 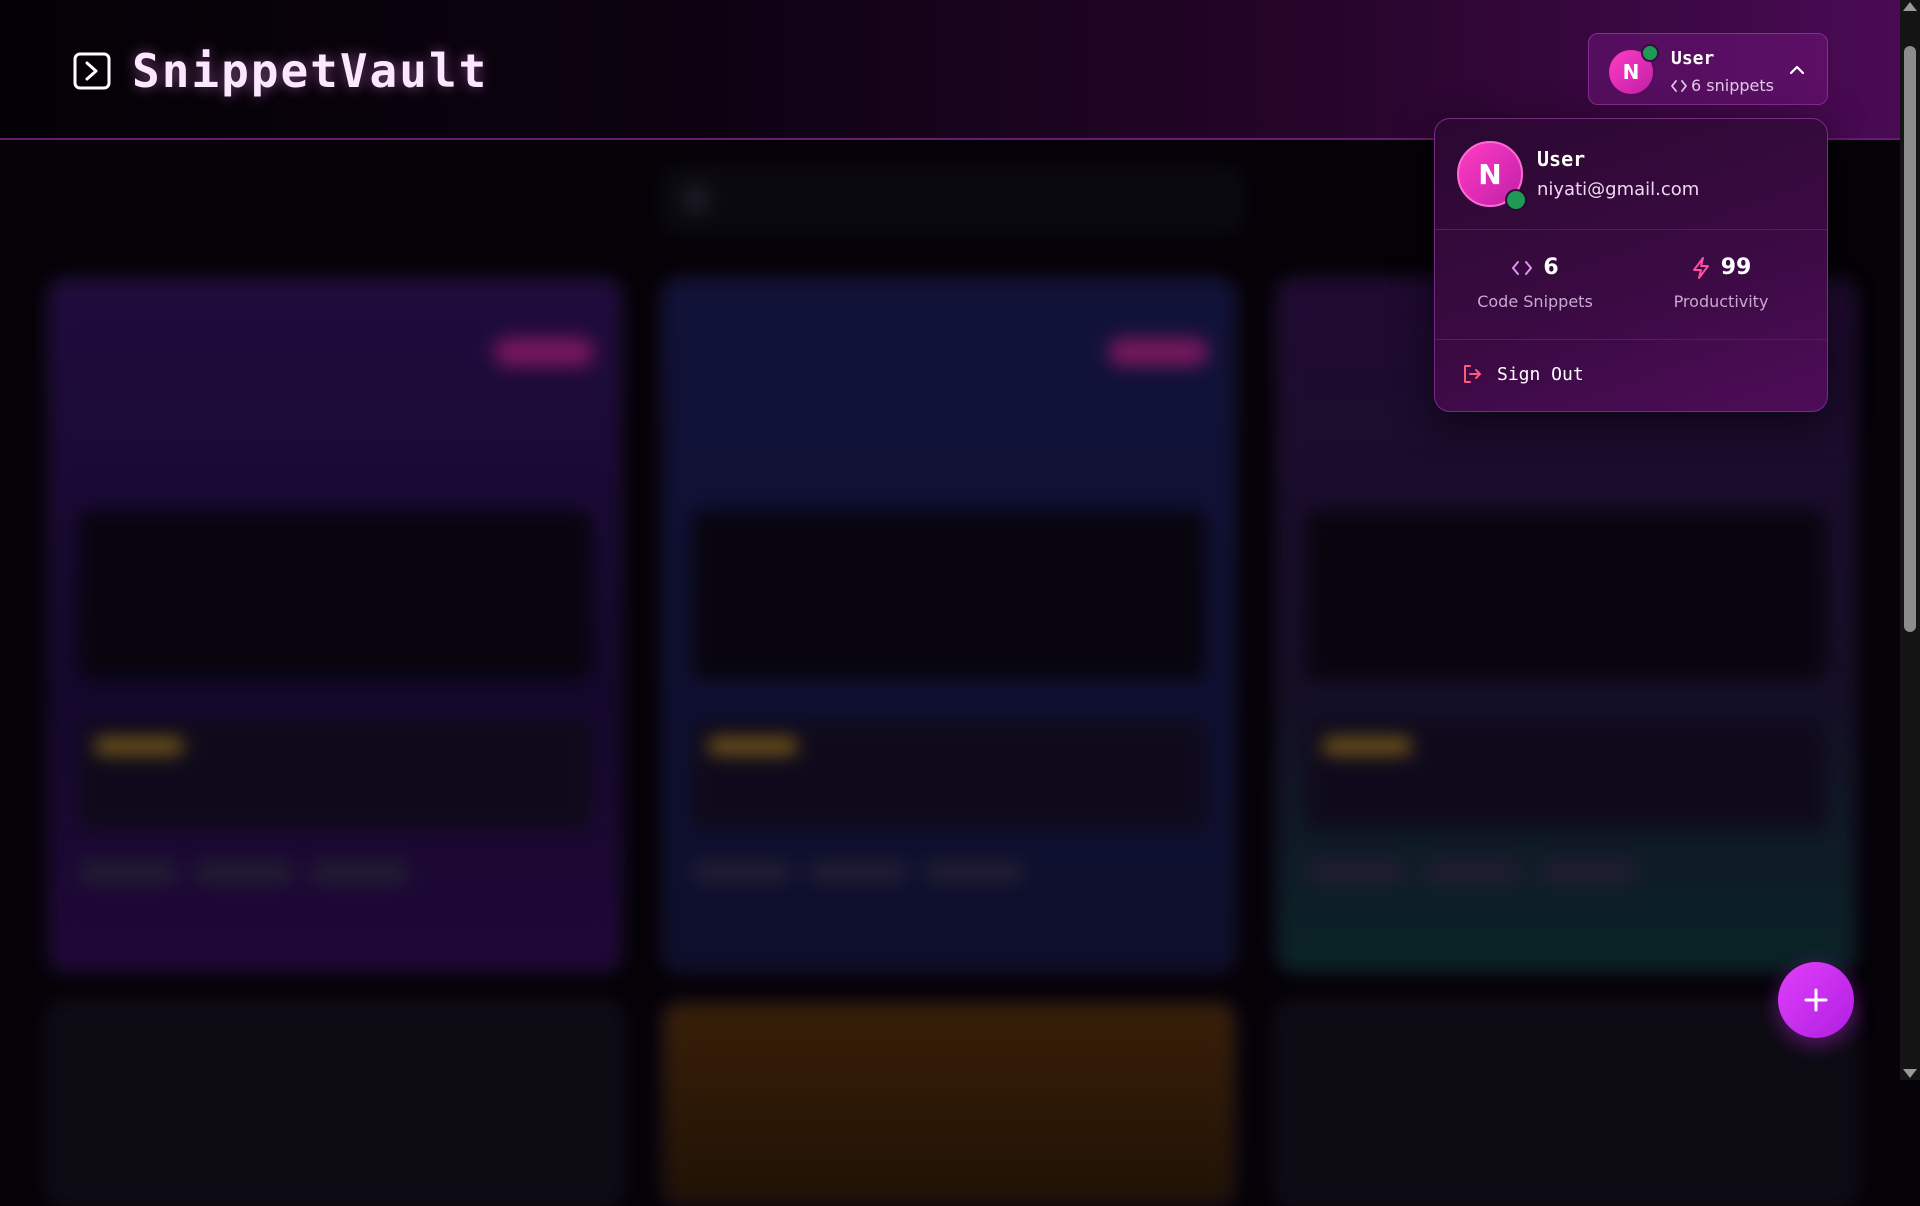 What do you see at coordinates (1732, 85) in the screenshot?
I see `snippet-count-label: 6 snippets` at bounding box center [1732, 85].